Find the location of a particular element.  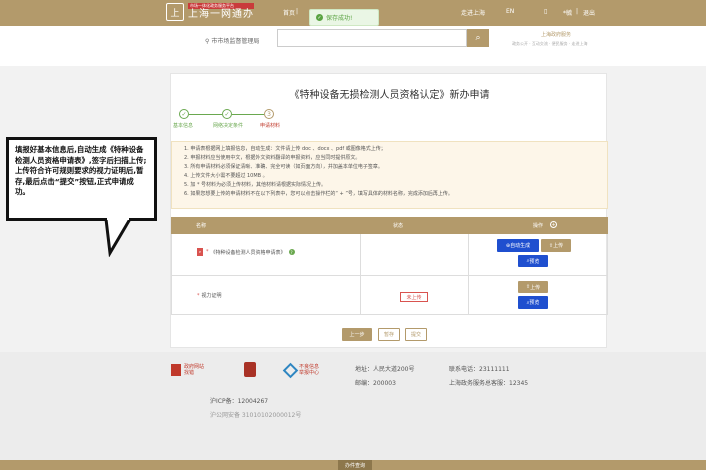

party-emblem-icon is located at coordinates (250, 369).